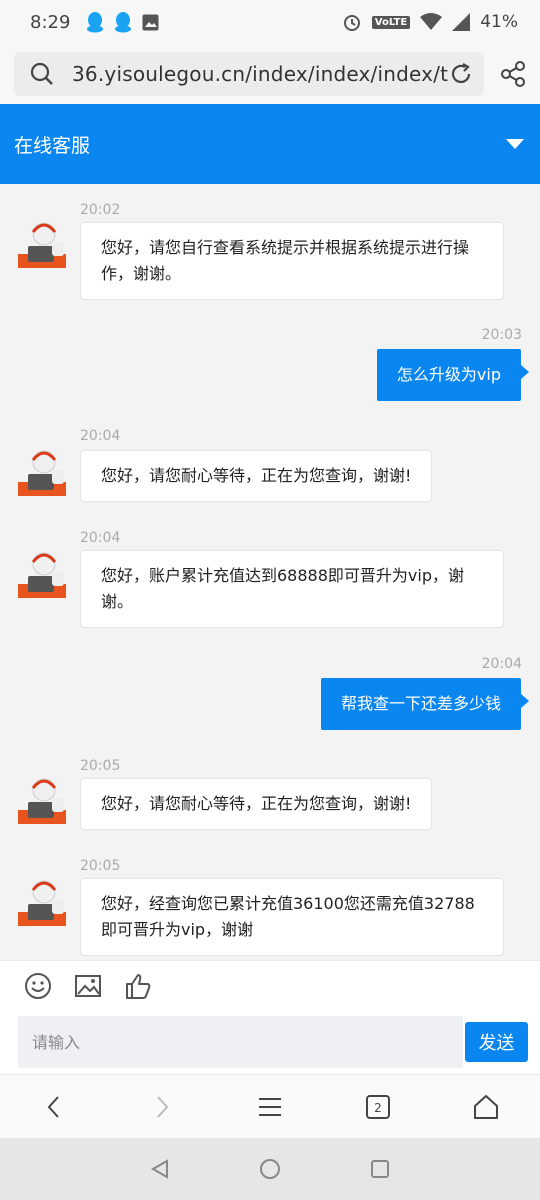  I want to click on wifi-icon, so click(431, 21).